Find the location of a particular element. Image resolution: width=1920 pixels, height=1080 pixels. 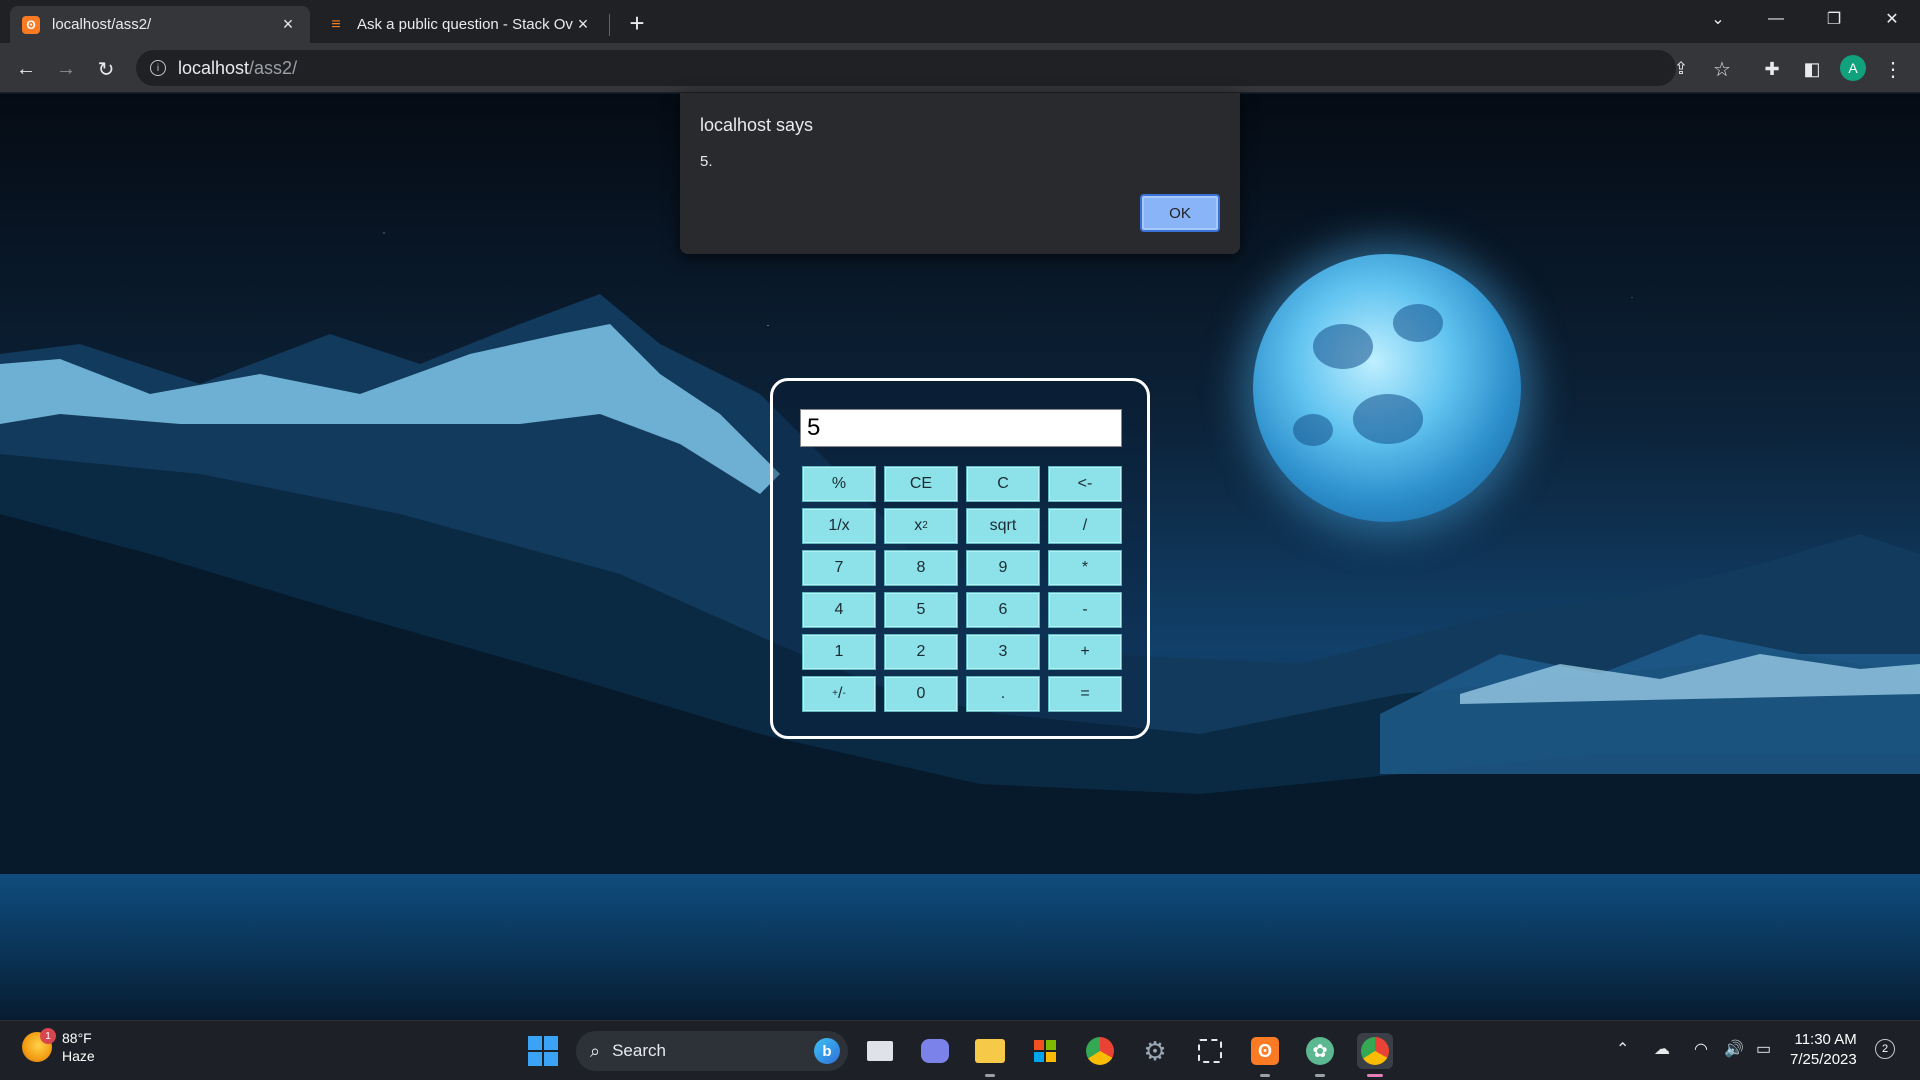

tab-title: Ask a public question - Stack Ove is located at coordinates (465, 24).